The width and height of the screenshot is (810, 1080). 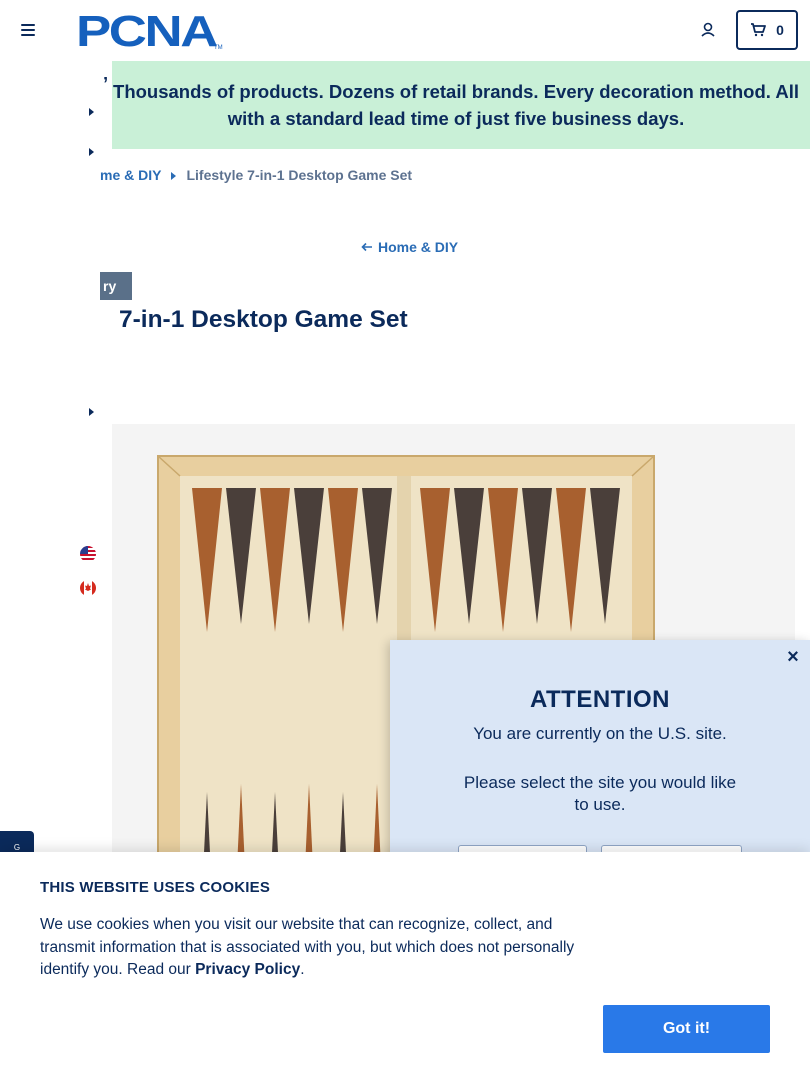 What do you see at coordinates (780, 30) in the screenshot?
I see `cart-count: 0` at bounding box center [780, 30].